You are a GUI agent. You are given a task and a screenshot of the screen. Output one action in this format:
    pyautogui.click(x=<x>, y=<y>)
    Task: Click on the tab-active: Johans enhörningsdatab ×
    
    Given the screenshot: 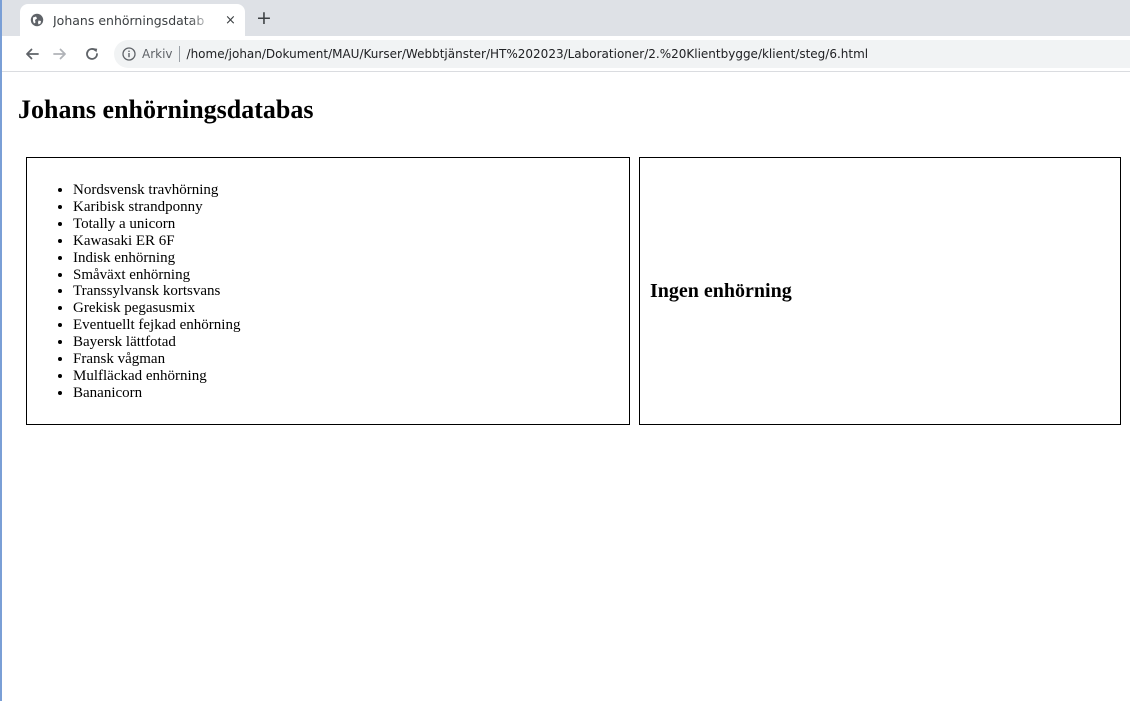 What is the action you would take?
    pyautogui.click(x=132, y=20)
    